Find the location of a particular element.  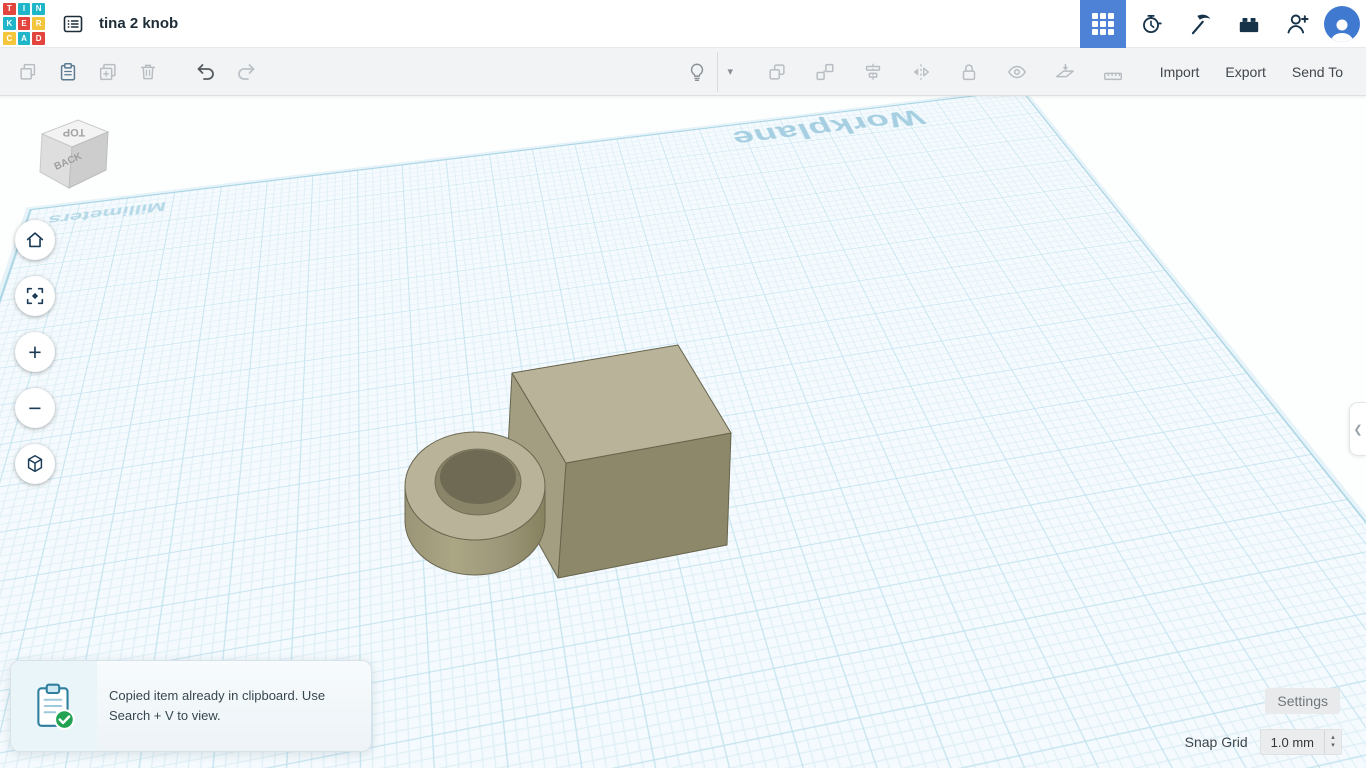

minus-icon: − is located at coordinates (35, 407).